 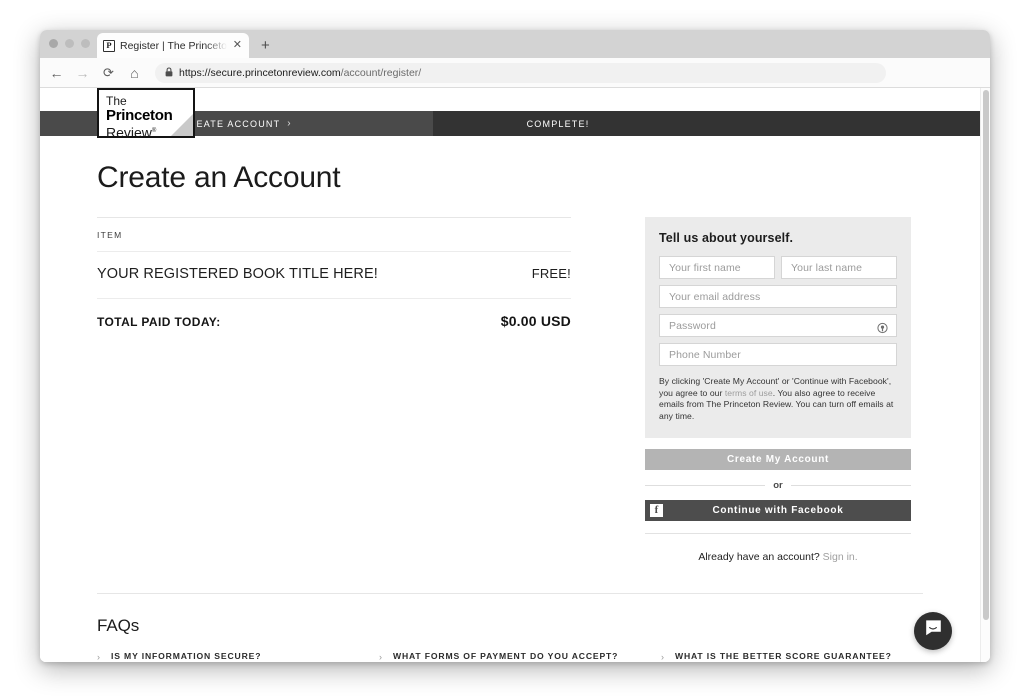 I want to click on faq-question: WHAT IS THE BETTER SCORE GUARANTEE?, so click(x=783, y=656).